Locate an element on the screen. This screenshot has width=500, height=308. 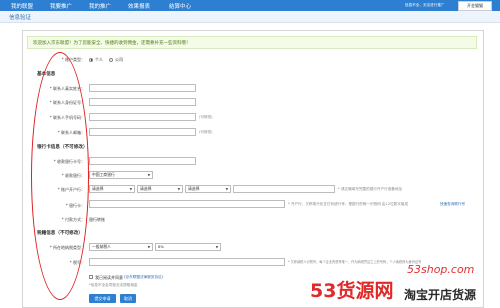
card-no-hint: * 开户行，又称现代化支付系统行号，是银行的唯一识别码 由12位数字组成 is located at coordinates (348, 204).